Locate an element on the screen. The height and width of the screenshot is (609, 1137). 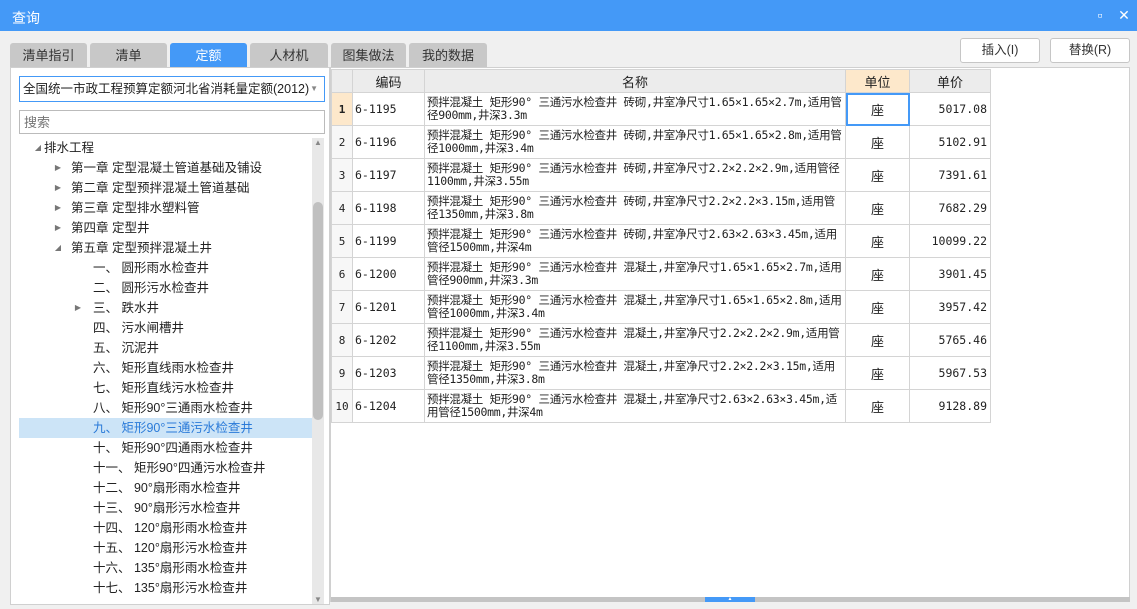
tree-node: 十五、 120°扇形污水检查井 is located at coordinates (165, 548).